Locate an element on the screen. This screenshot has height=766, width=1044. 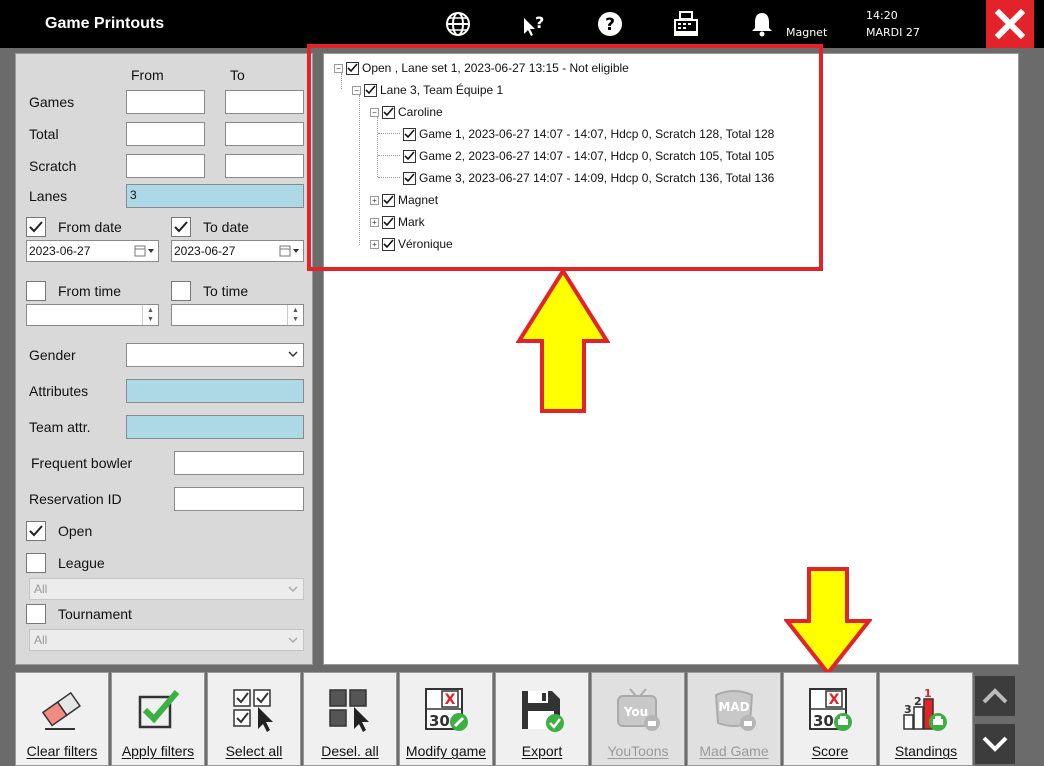
apply-filters-label: Apply filters is located at coordinates (158, 751).